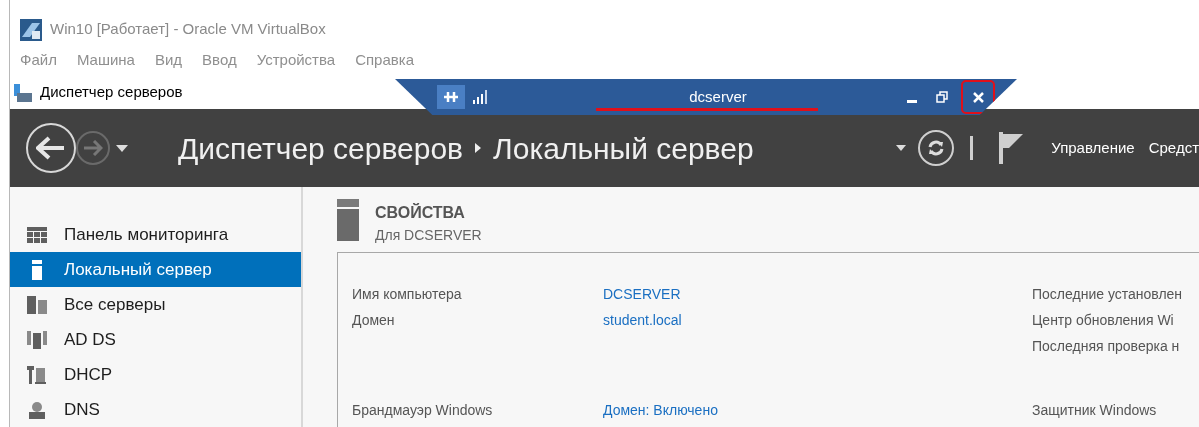  Describe the element at coordinates (37, 374) in the screenshot. I see `tools-server-icon` at that location.